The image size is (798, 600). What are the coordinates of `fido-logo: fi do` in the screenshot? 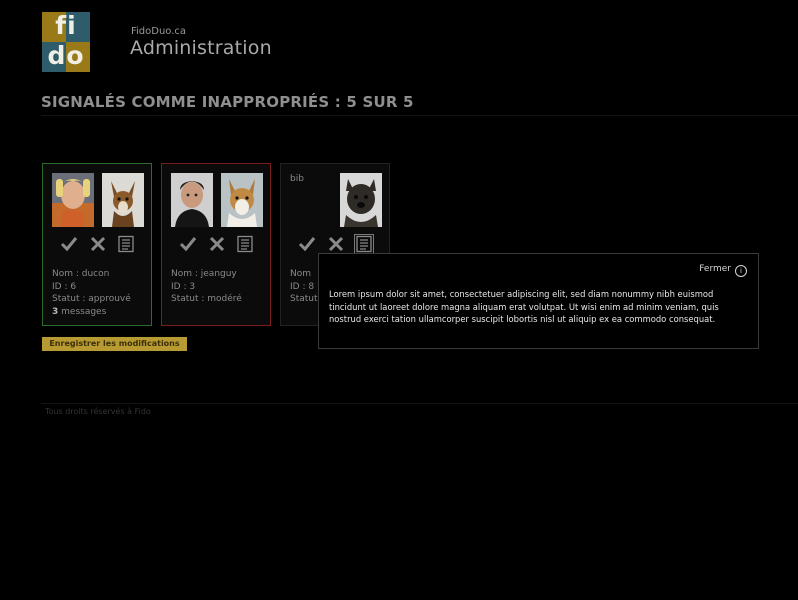 It's located at (66, 42).